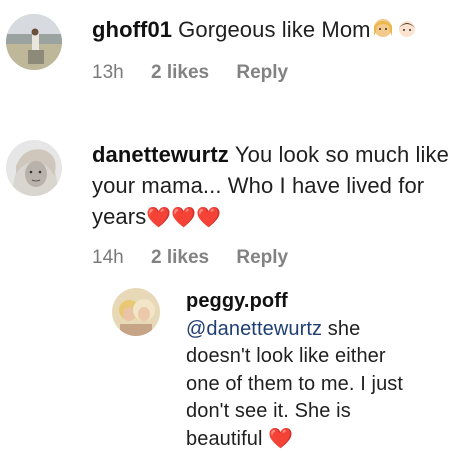 This screenshot has height=453, width=474. What do you see at coordinates (286, 356) in the screenshot?
I see `reply-text-line-2: doesn't look like either` at bounding box center [286, 356].